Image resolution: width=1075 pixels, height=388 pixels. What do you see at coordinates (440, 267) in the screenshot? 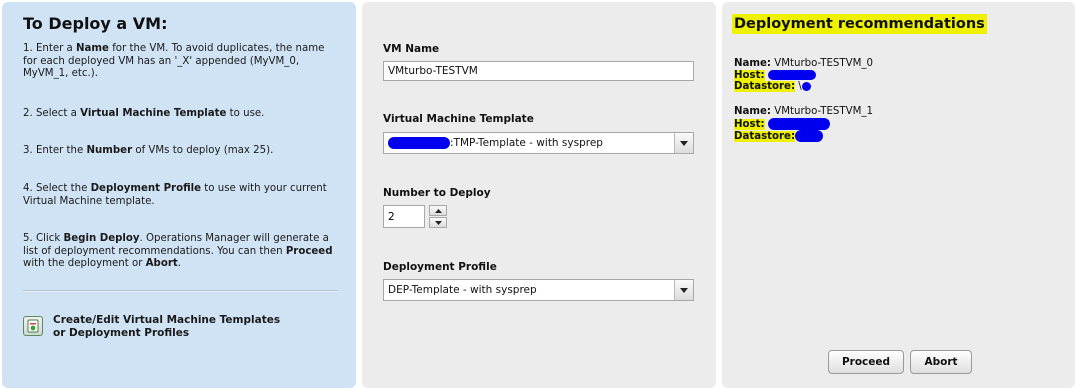
I see `profile-label: Deployment Profile` at bounding box center [440, 267].